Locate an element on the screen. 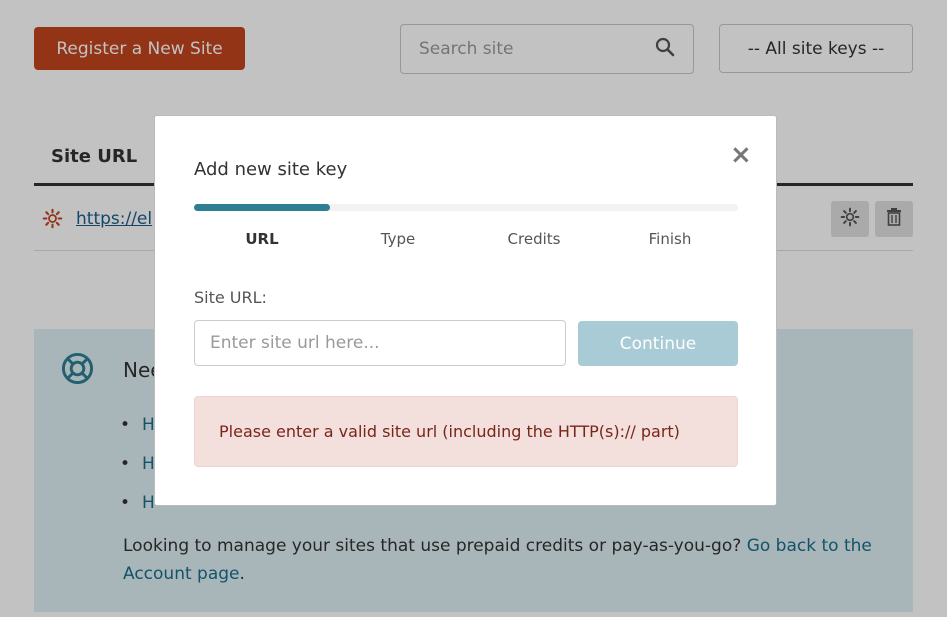  step-url: URL is located at coordinates (262, 239).